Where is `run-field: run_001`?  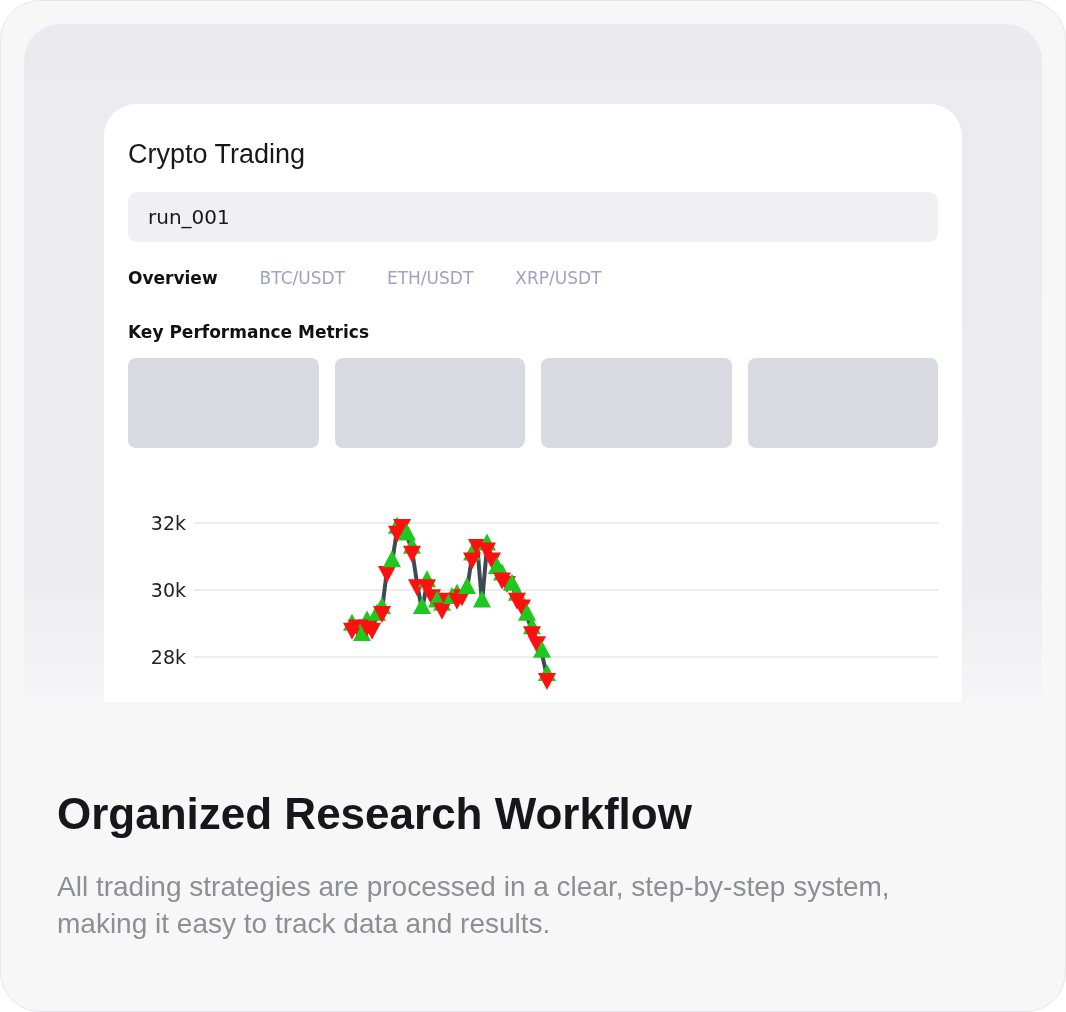 run-field: run_001 is located at coordinates (533, 217).